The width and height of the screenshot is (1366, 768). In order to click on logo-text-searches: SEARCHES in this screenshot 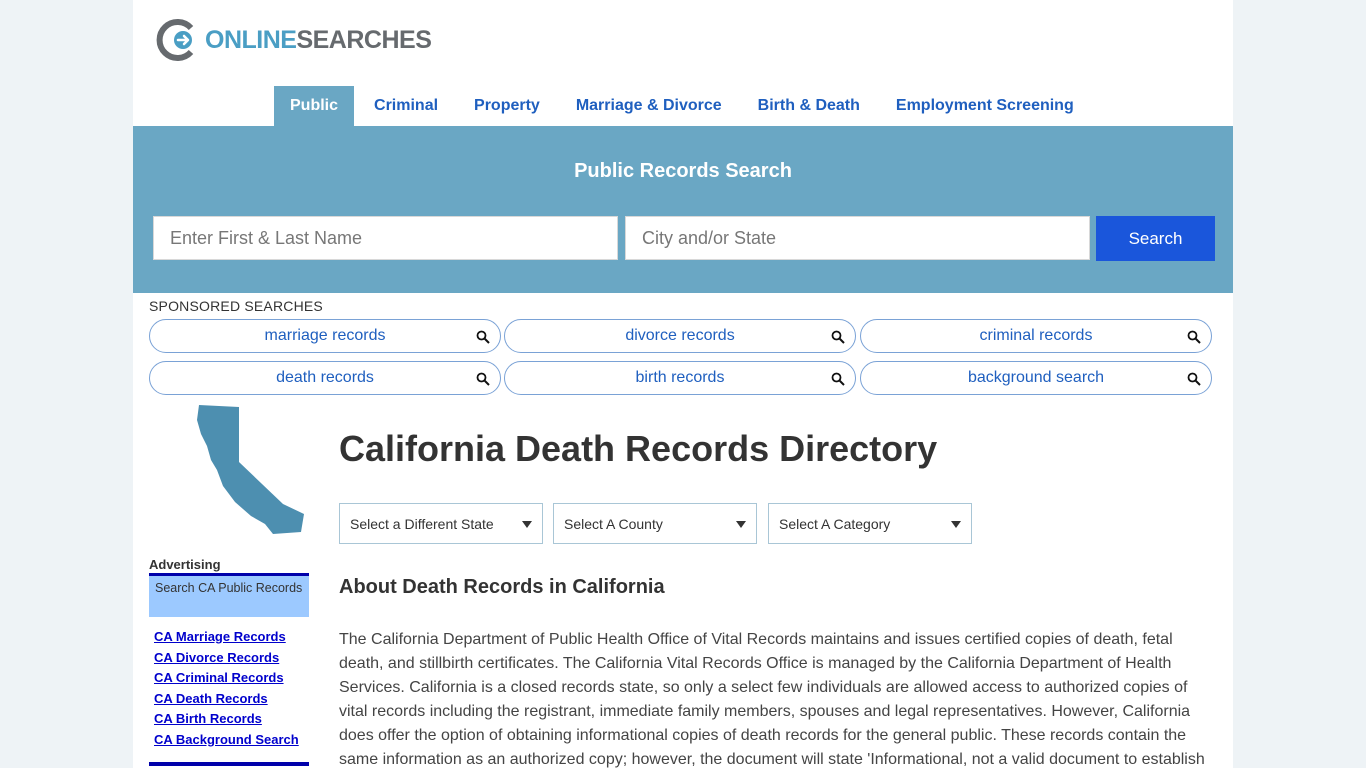, I will do `click(364, 39)`.